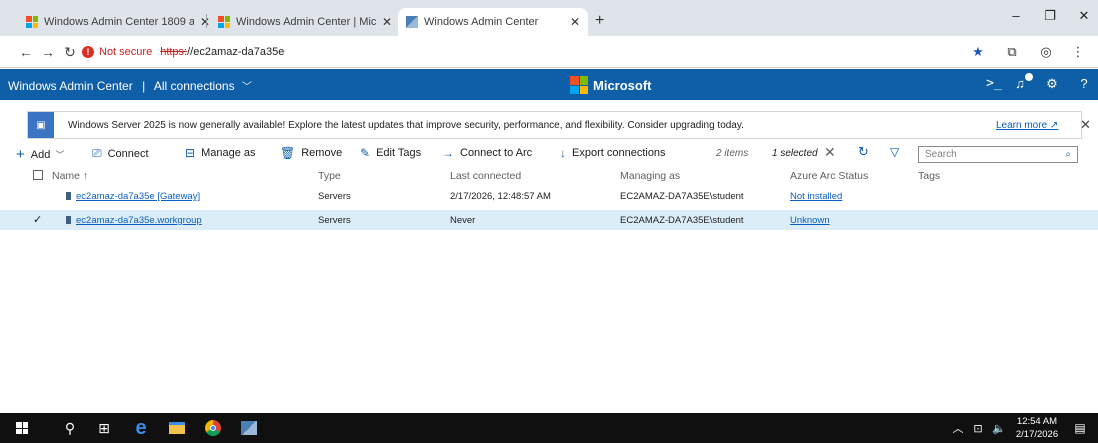  Describe the element at coordinates (174, 52) in the screenshot. I see `url-scheme: https:` at that location.